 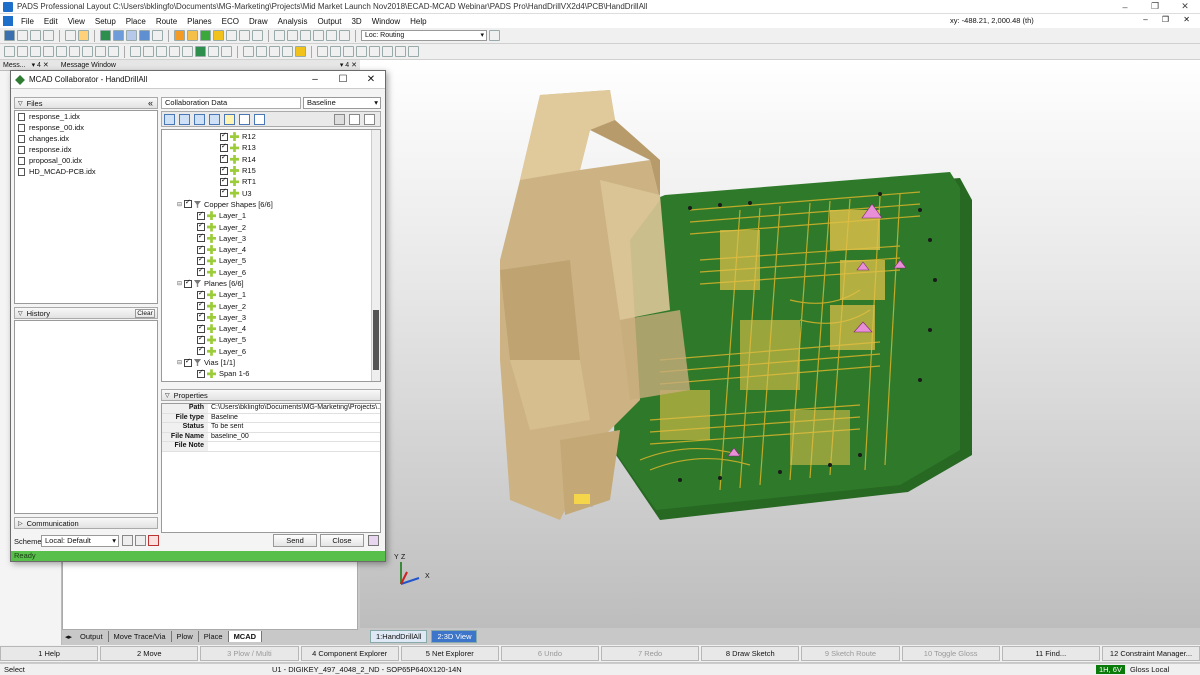 I want to click on tab-move-trace-via: Move Trace/Via, so click(x=140, y=636).